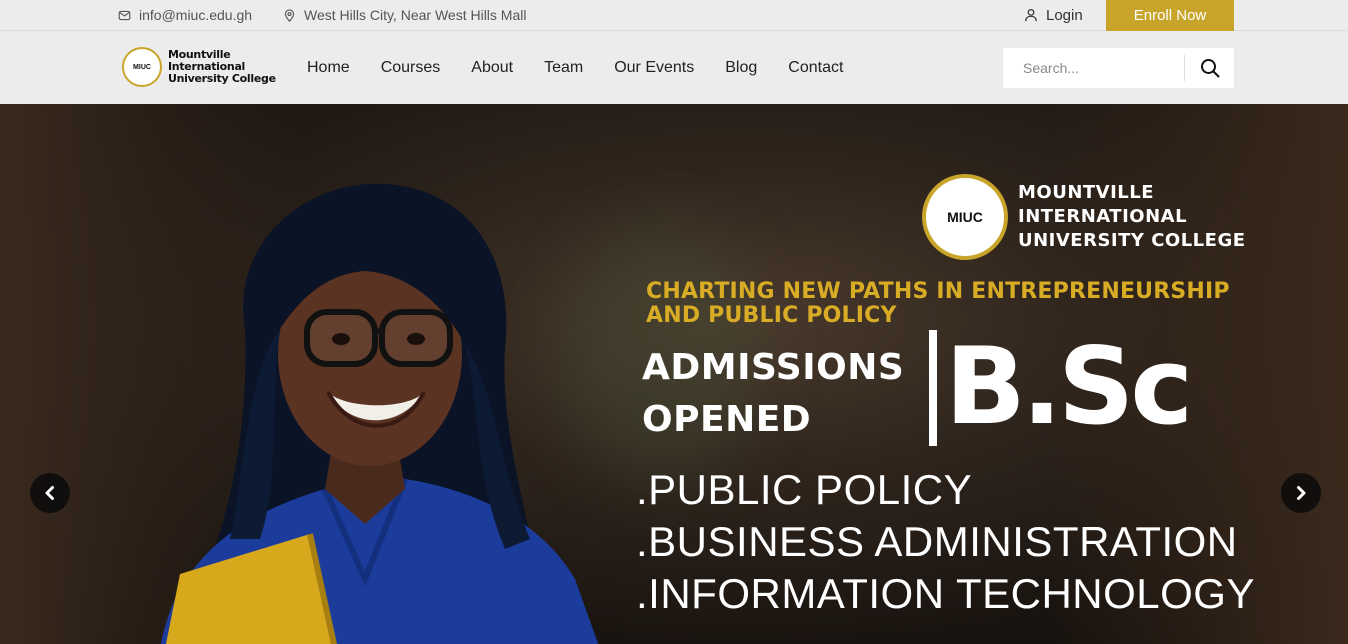  What do you see at coordinates (945, 593) in the screenshot?
I see `program-item: .INFORMATION TECHNOLOGY` at bounding box center [945, 593].